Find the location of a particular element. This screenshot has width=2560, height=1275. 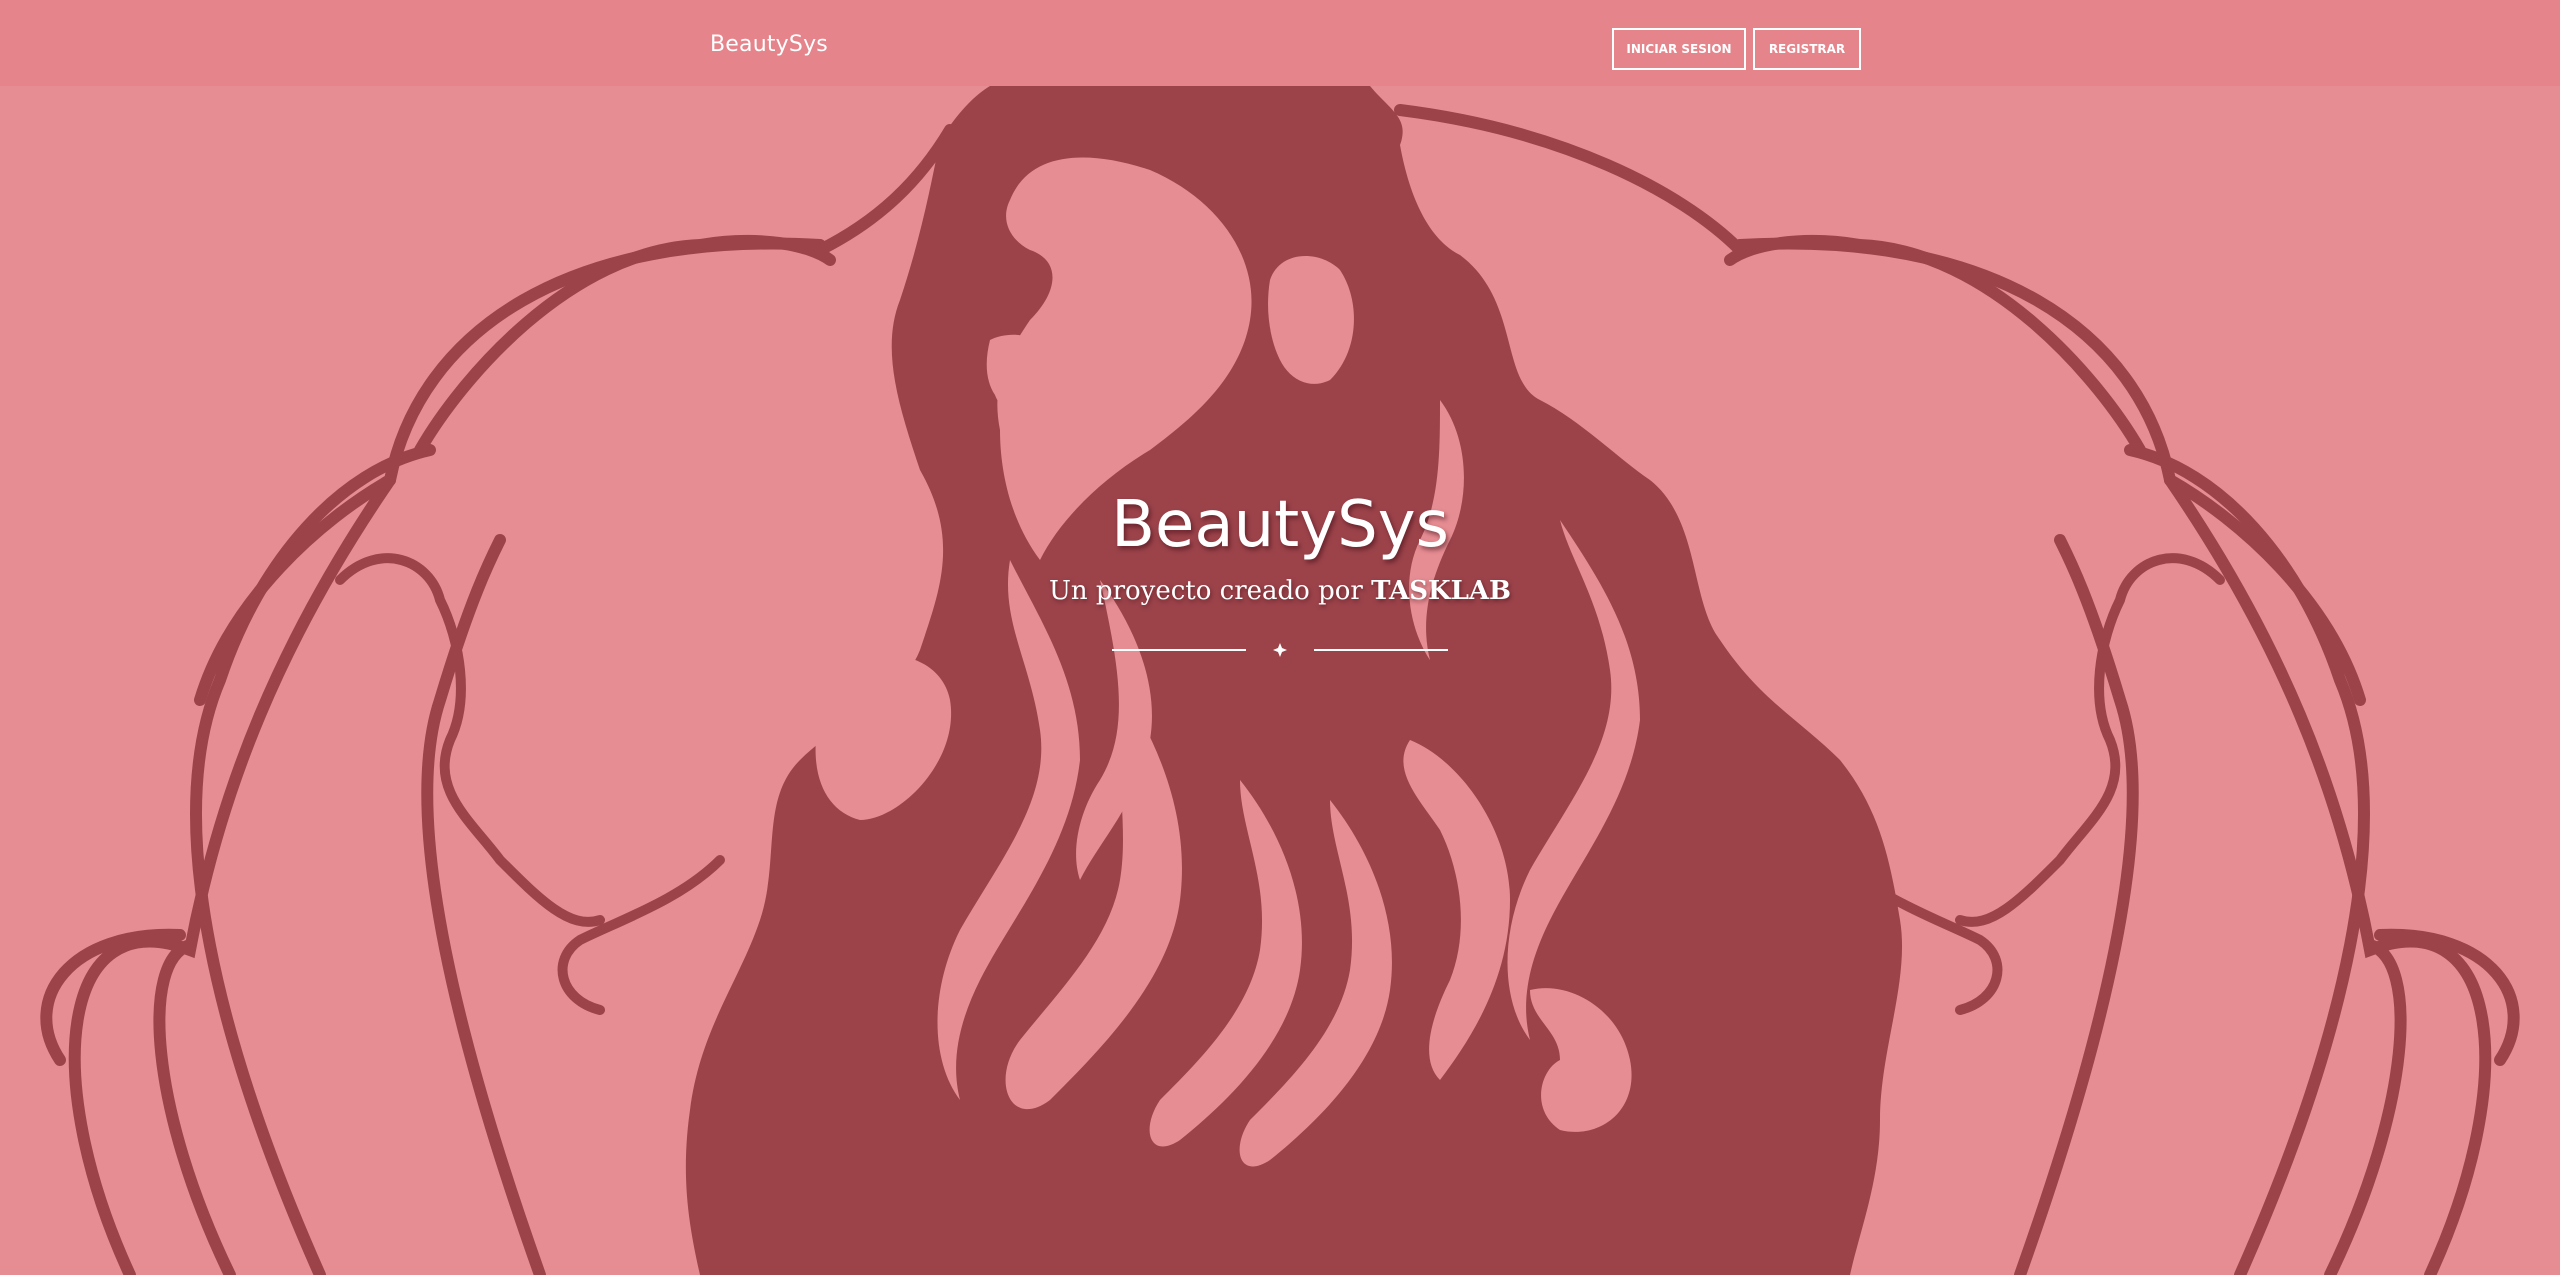

brand-logo-link: BeautySys is located at coordinates (769, 44).